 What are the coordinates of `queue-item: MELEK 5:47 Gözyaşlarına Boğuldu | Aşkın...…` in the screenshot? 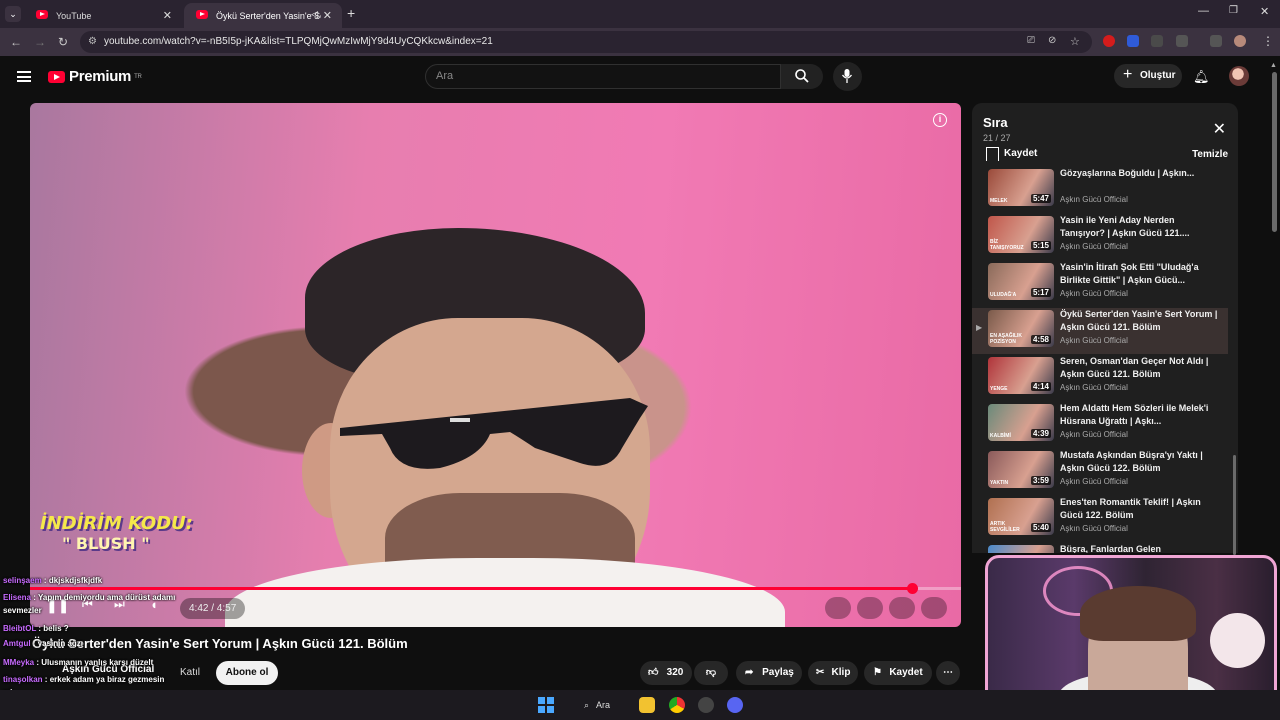 It's located at (1100, 190).